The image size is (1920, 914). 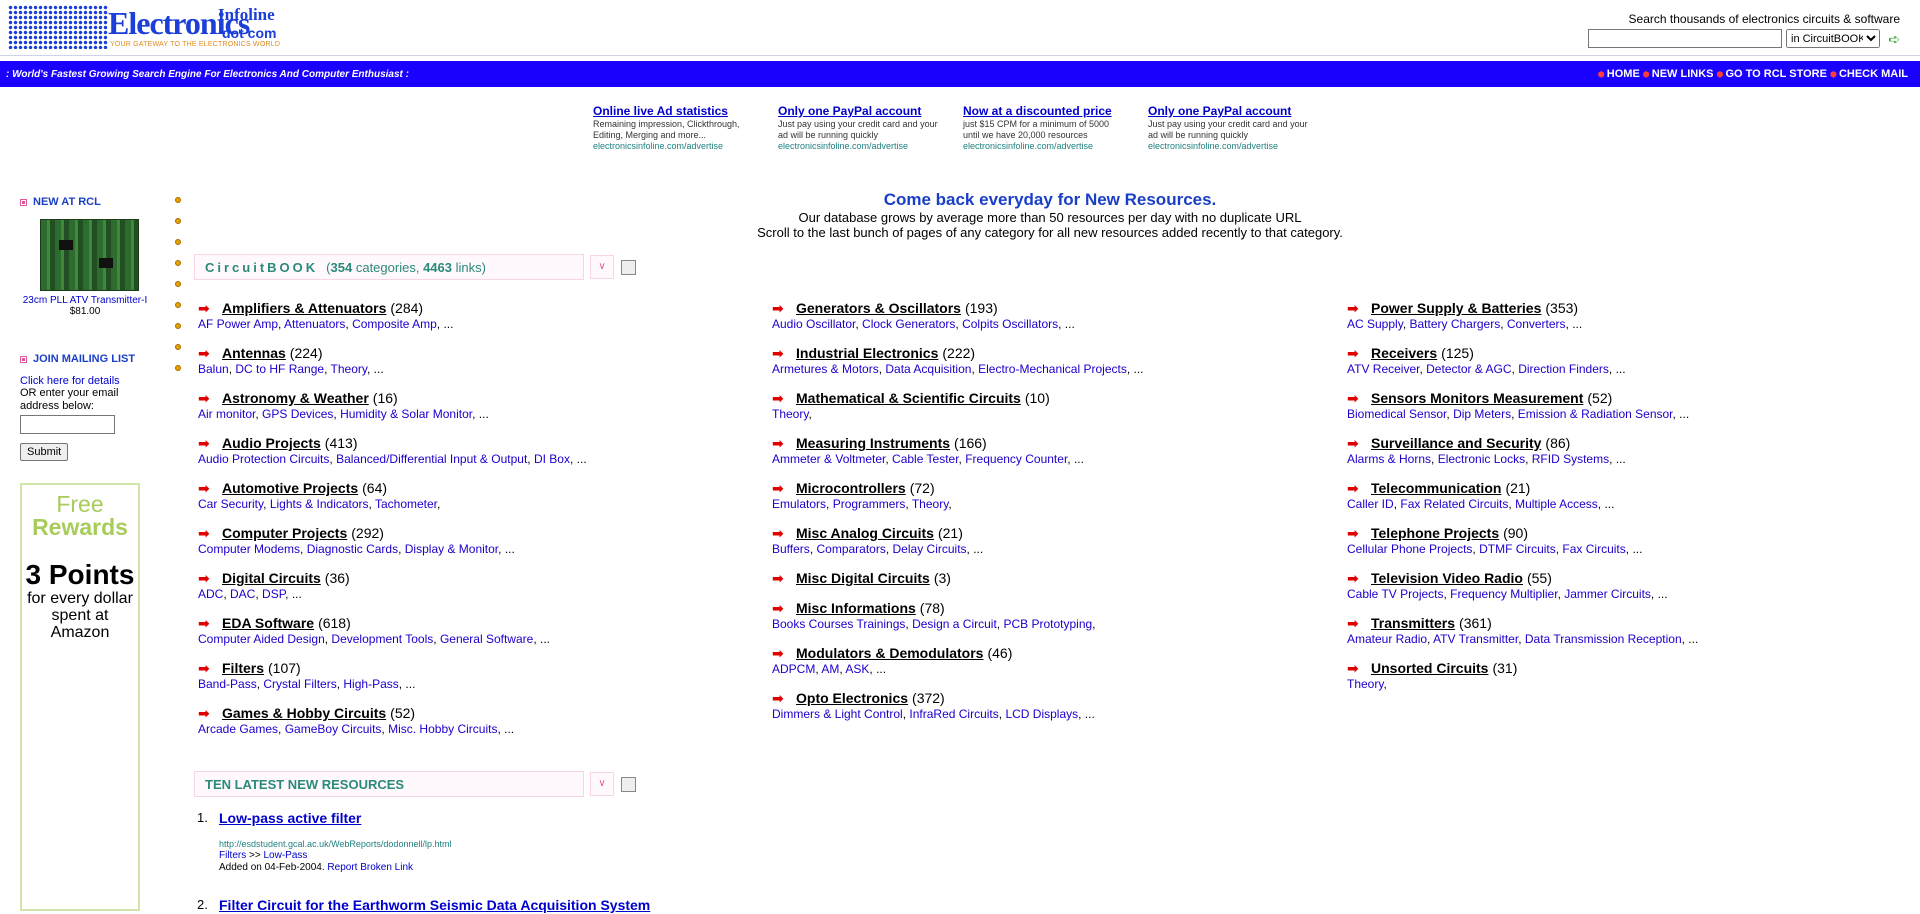 What do you see at coordinates (486, 639) in the screenshot?
I see `subcategory-link: General Software` at bounding box center [486, 639].